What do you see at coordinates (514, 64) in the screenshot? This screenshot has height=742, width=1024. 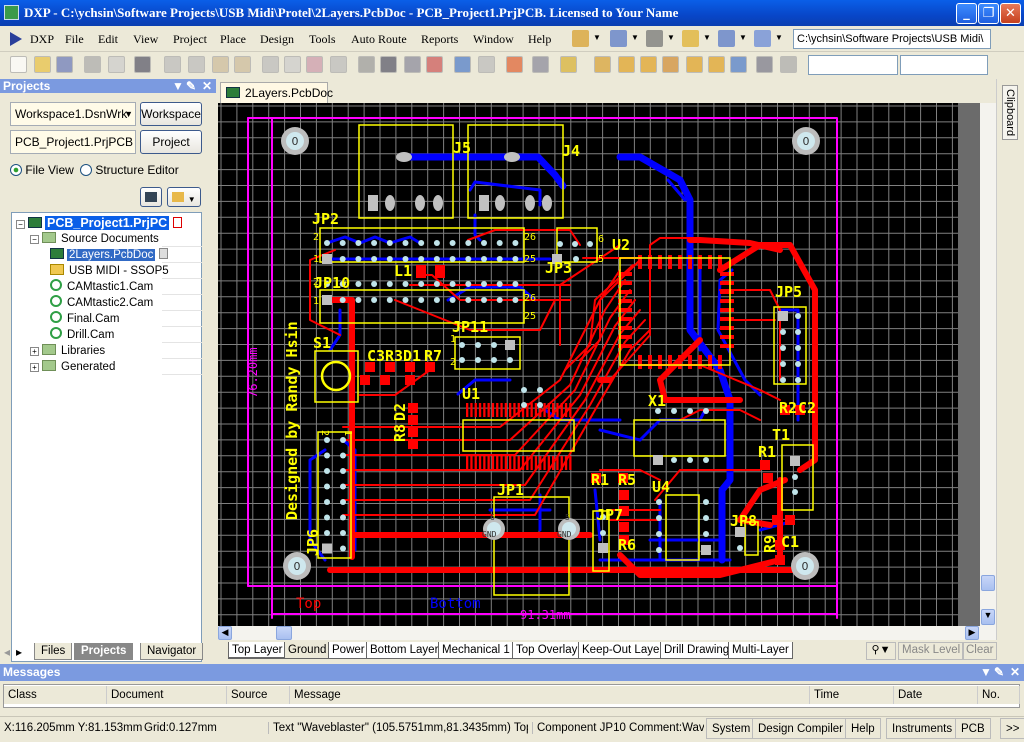 I see `cross-probe-icon` at bounding box center [514, 64].